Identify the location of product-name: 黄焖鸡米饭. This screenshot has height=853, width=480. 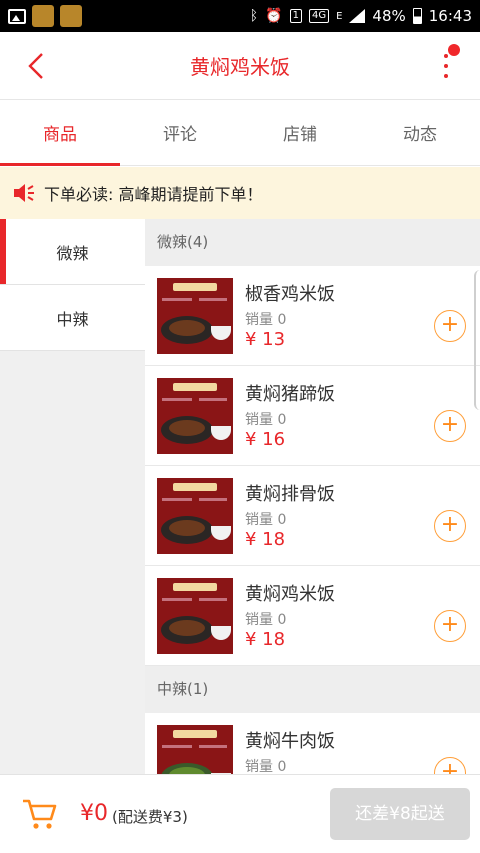
(290, 594).